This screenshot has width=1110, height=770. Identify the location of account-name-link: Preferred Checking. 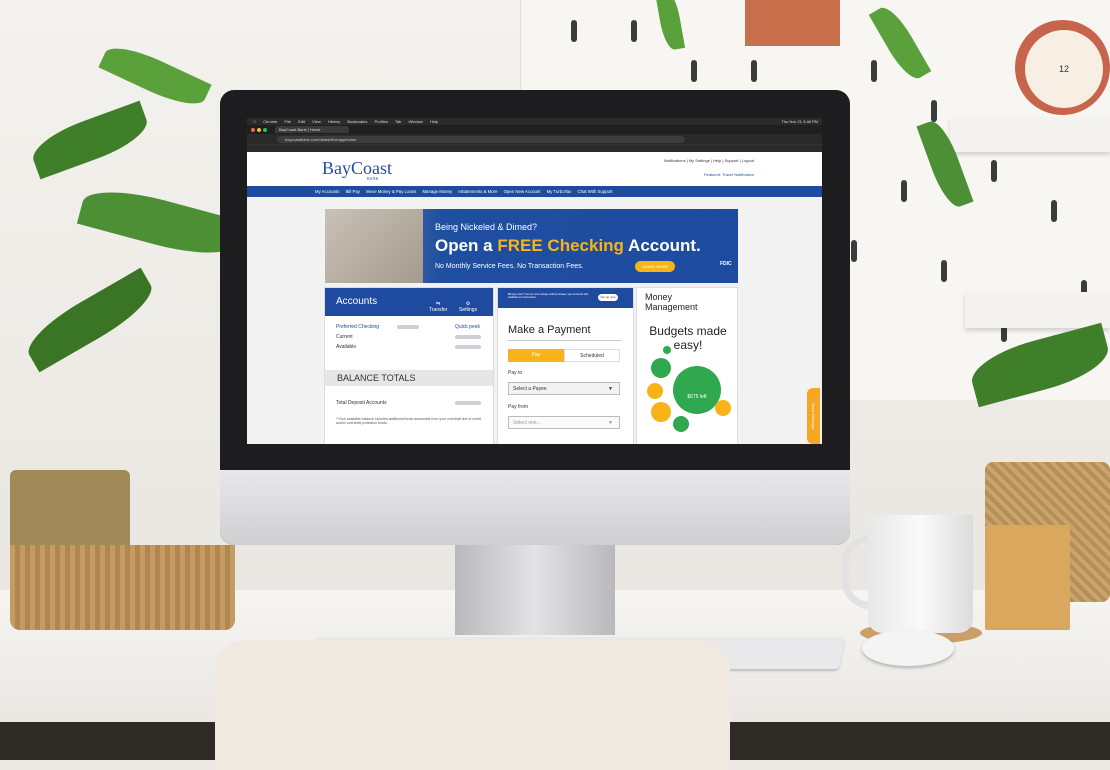
(357, 327).